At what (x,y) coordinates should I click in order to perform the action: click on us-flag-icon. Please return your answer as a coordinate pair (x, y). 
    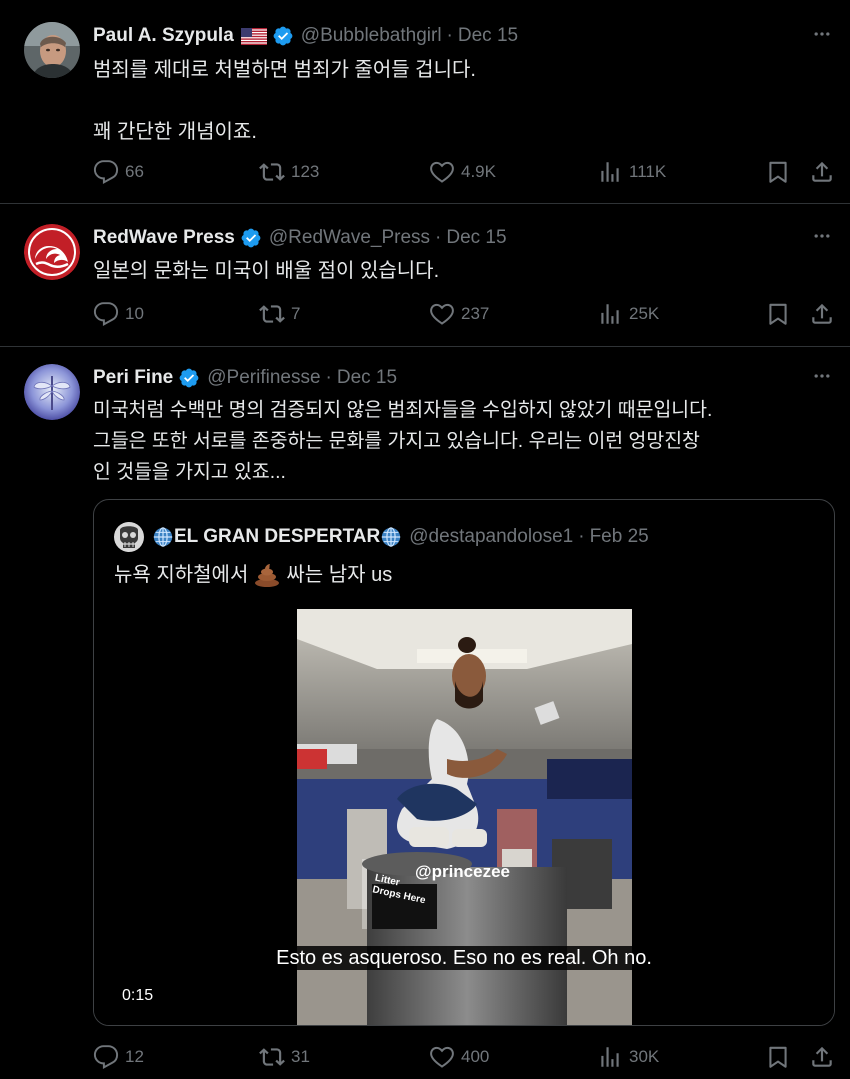
    Looking at the image, I should click on (253, 36).